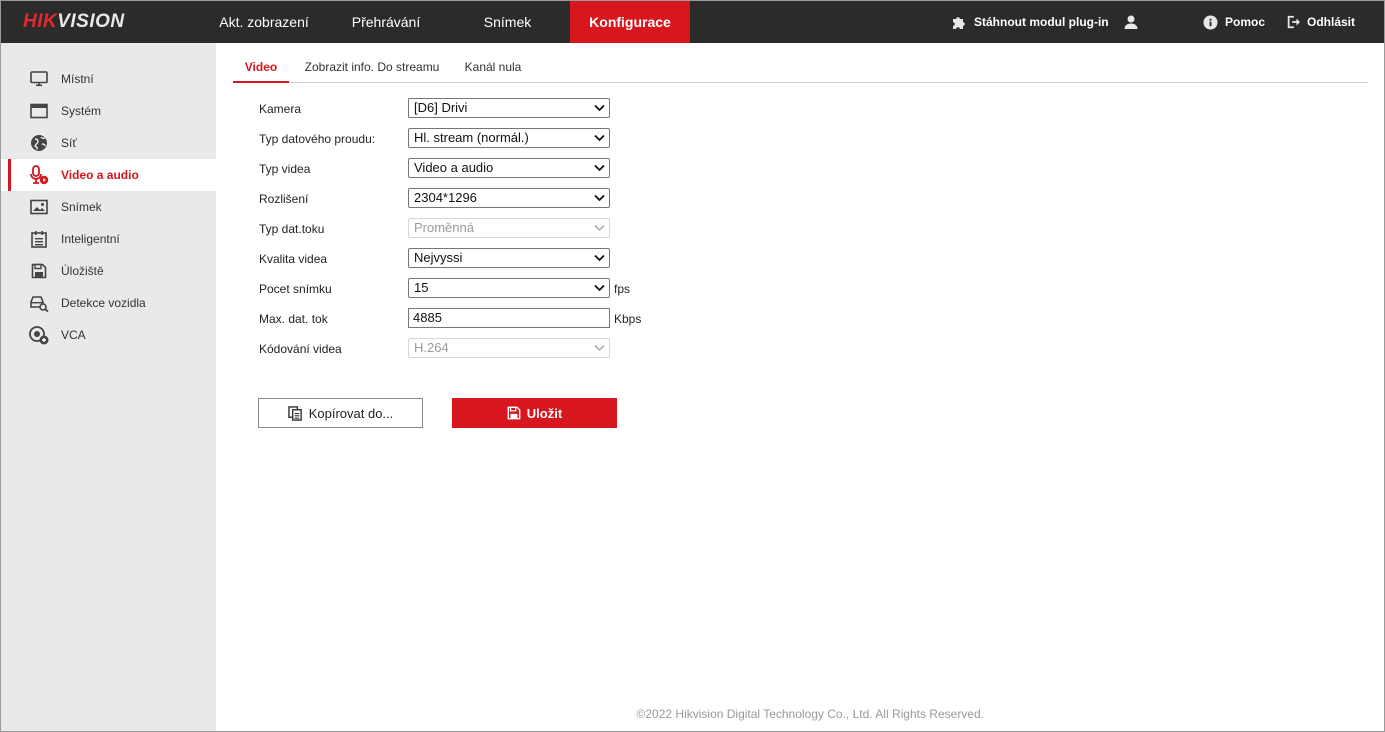 This screenshot has width=1385, height=732. What do you see at coordinates (100, 175) in the screenshot?
I see `sidebar-item-label: Video a audio` at bounding box center [100, 175].